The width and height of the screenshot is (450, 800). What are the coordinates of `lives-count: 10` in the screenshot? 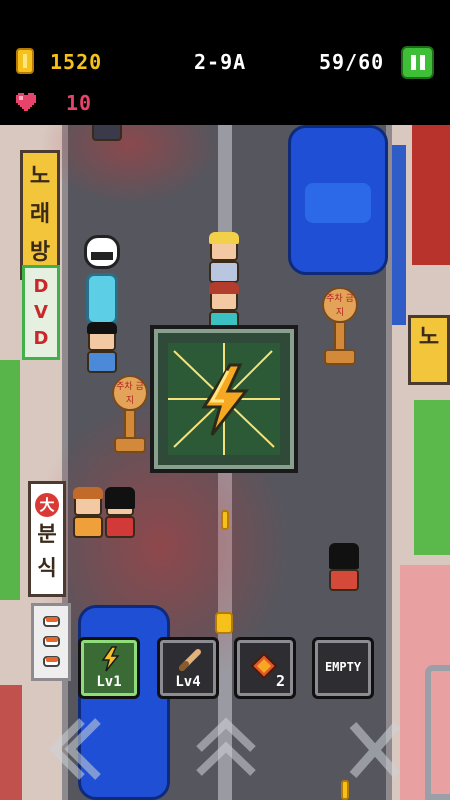 It's located at (79, 103).